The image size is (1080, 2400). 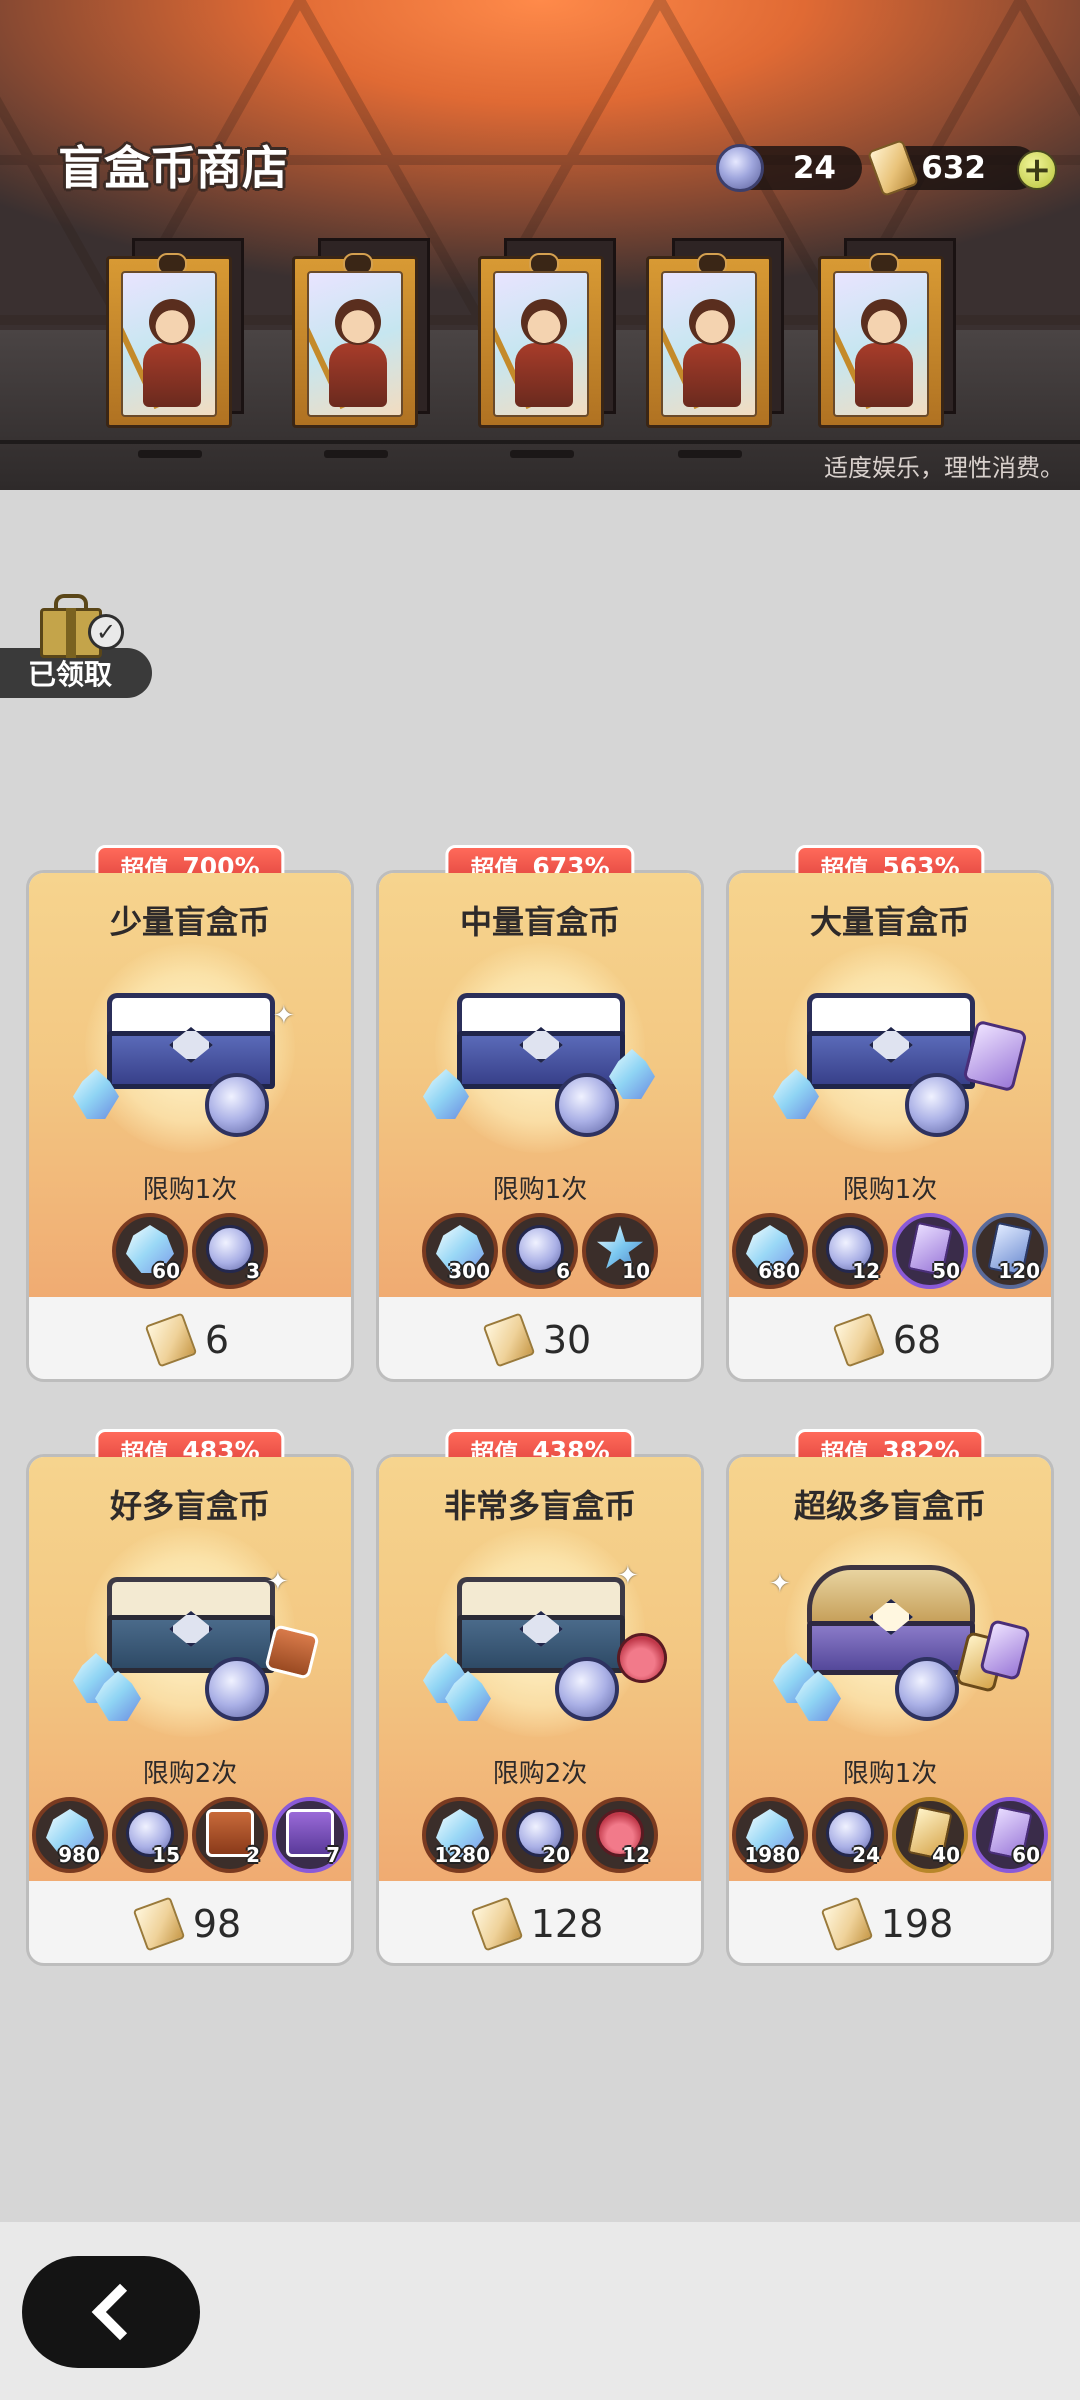 What do you see at coordinates (567, 1924) in the screenshot?
I see `price-value: 128` at bounding box center [567, 1924].